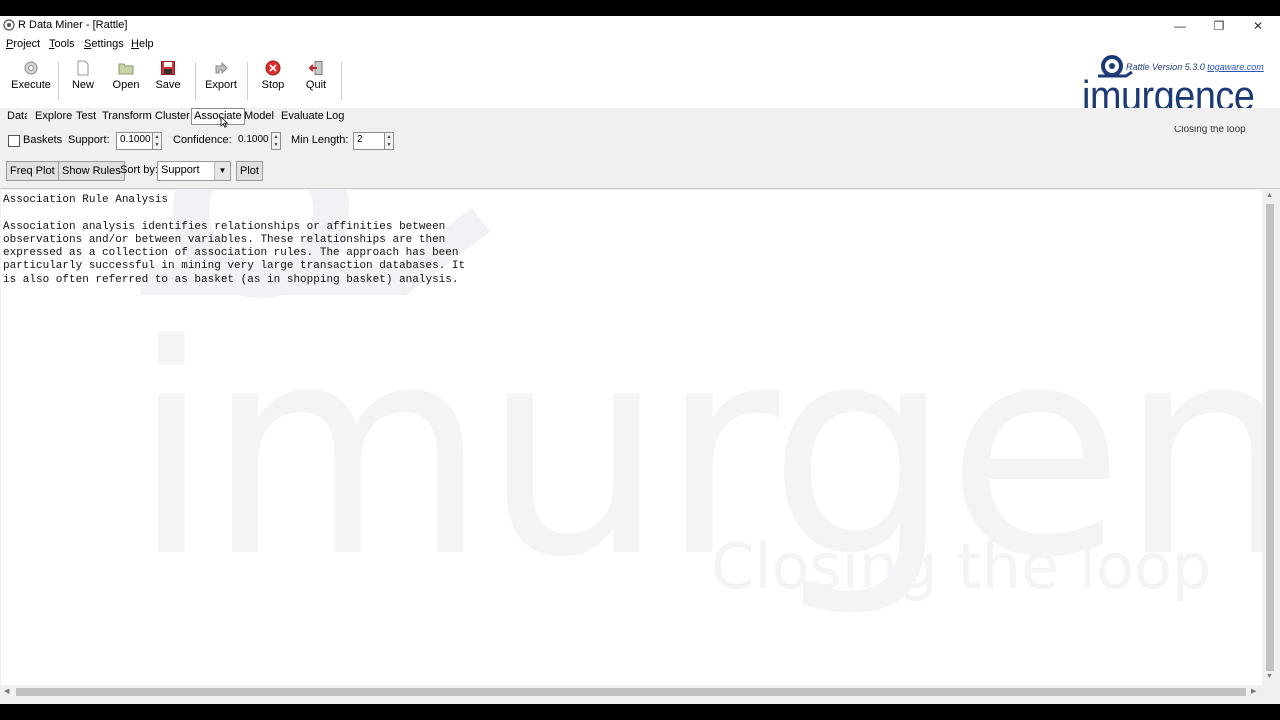 The width and height of the screenshot is (1280, 720). Describe the element at coordinates (320, 140) in the screenshot. I see `min-length-label: Min Length:` at that location.